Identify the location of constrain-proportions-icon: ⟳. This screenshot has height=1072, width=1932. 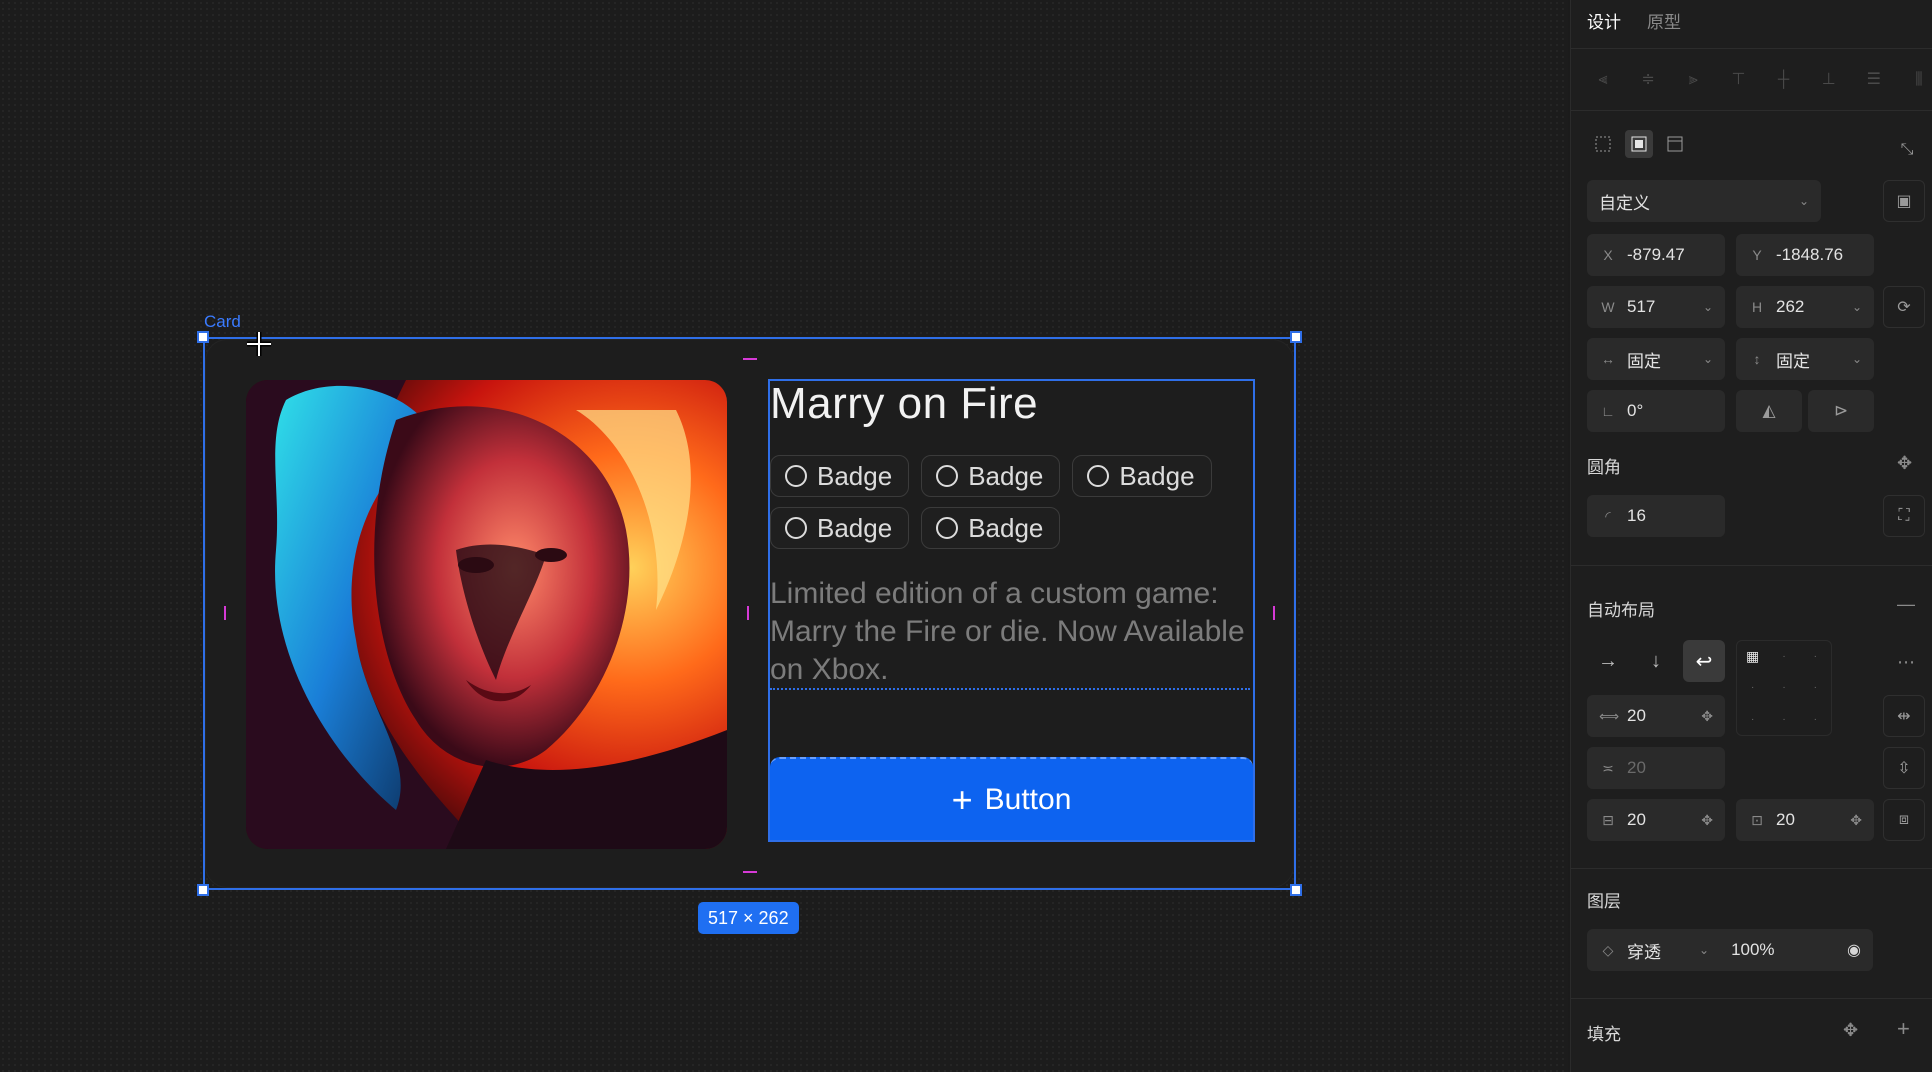
(1904, 307).